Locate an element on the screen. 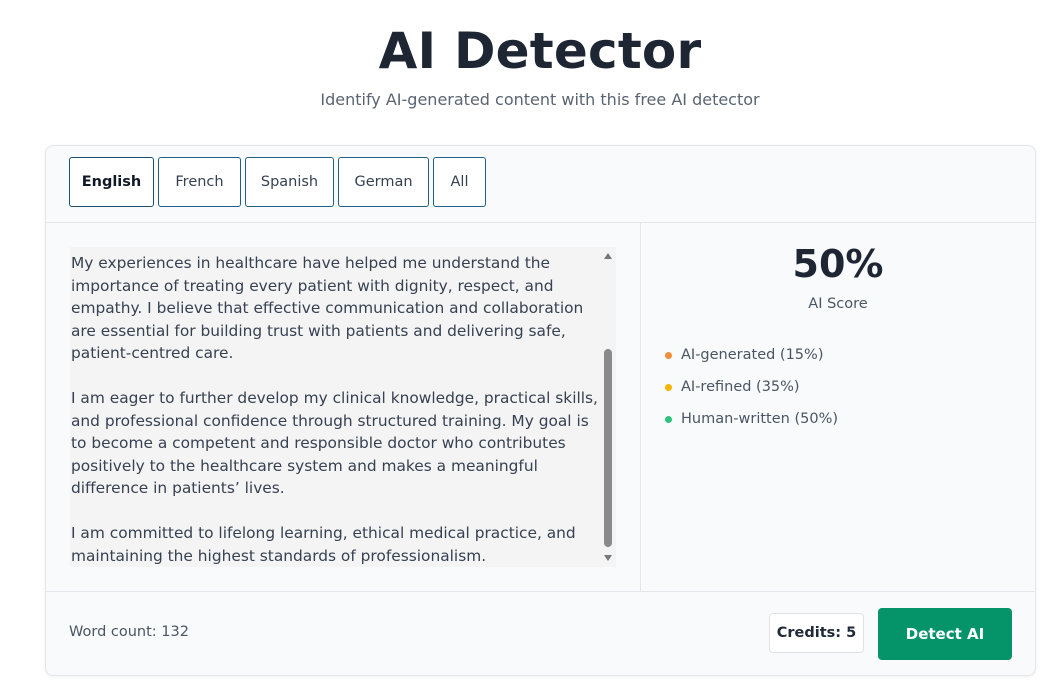  detect-ai-button: Detect AI is located at coordinates (945, 634).